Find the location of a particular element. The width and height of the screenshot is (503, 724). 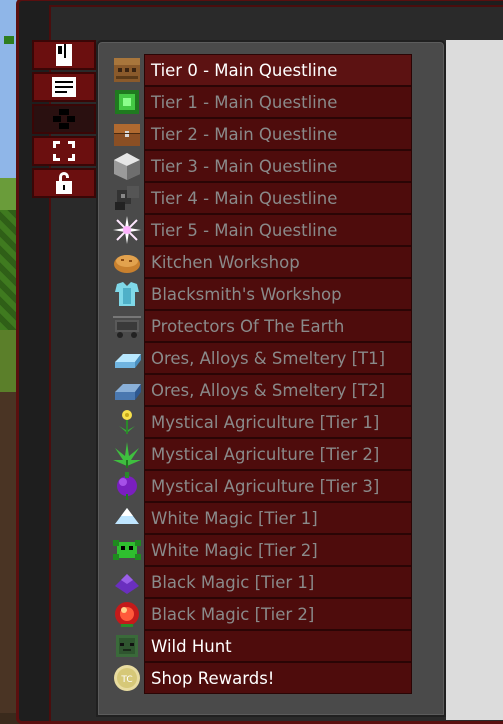

diamond-chestplate-icon is located at coordinates (127, 294).